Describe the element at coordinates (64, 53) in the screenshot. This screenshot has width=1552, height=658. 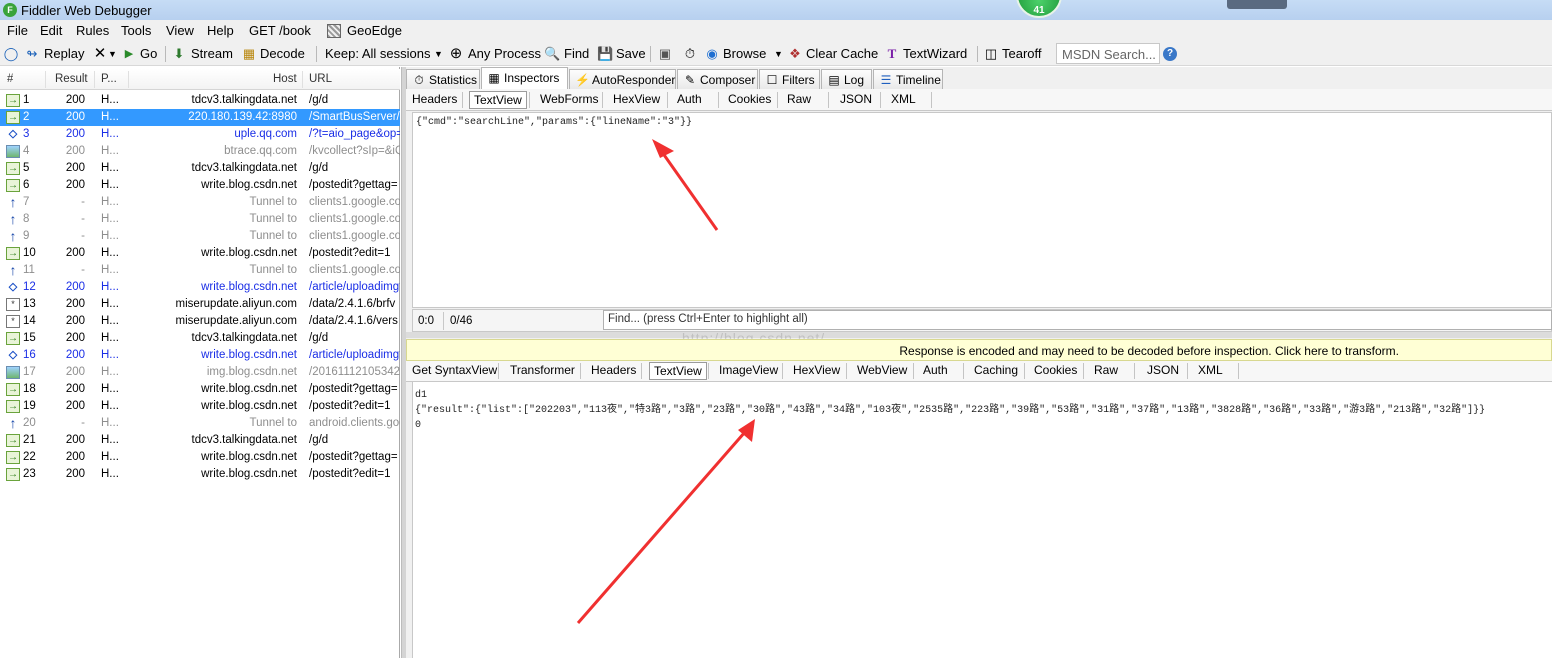
I see `replay-button: Replay` at that location.